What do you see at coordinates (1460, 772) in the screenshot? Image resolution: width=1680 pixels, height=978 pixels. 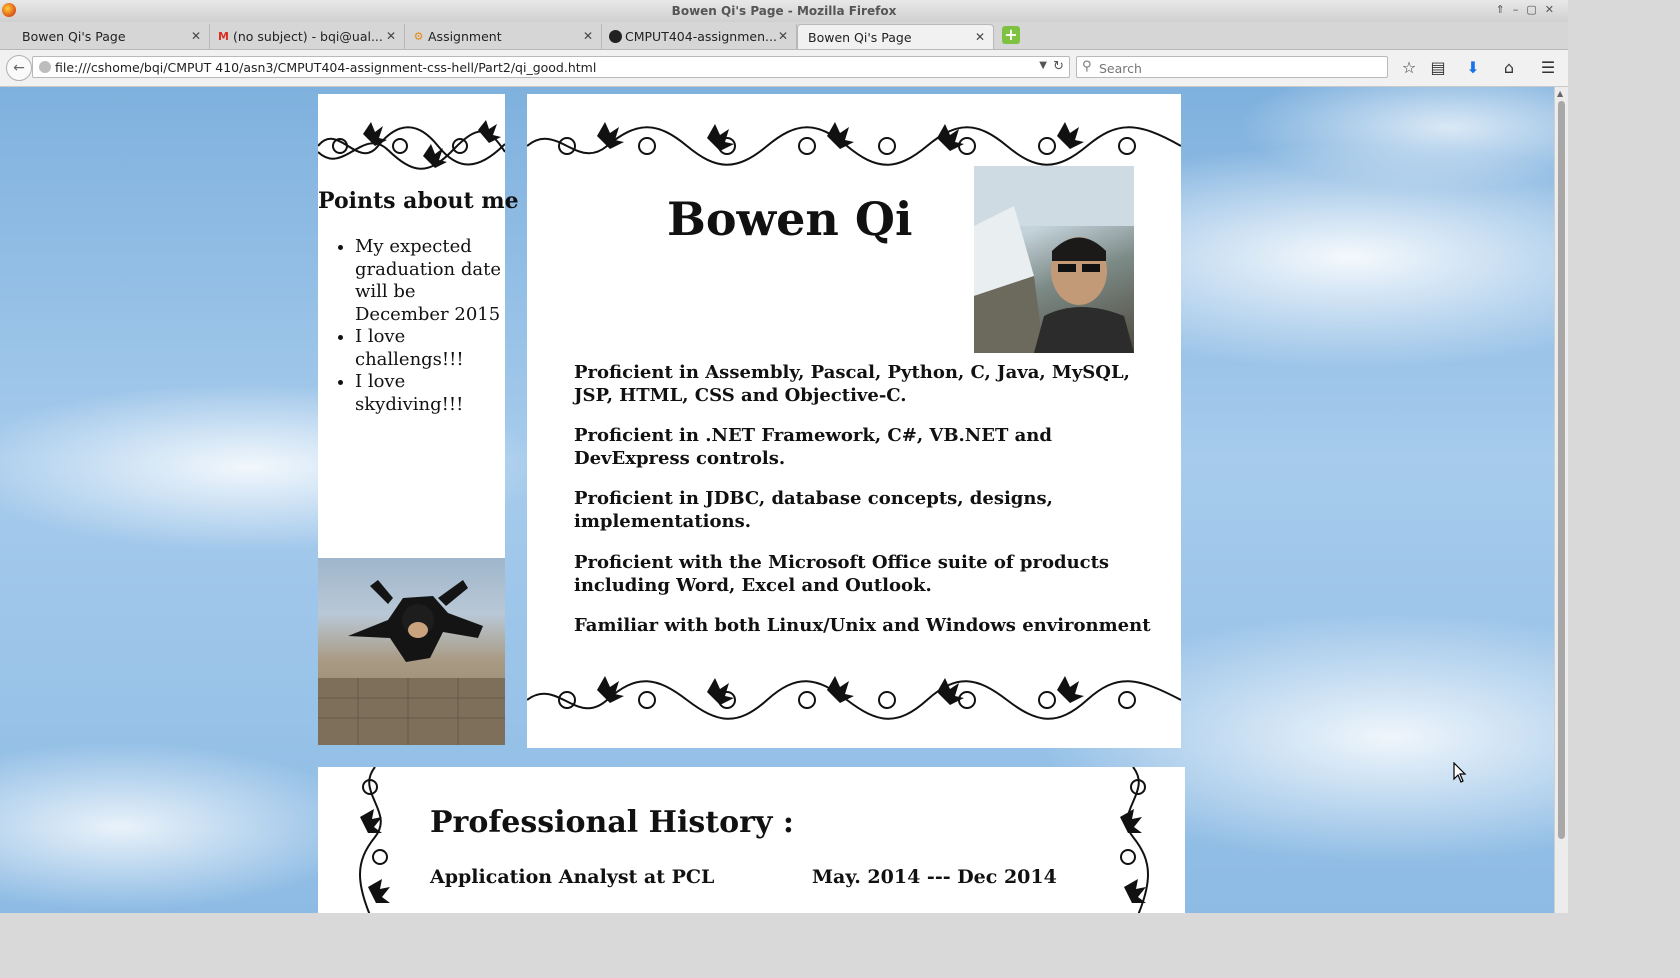 I see `mouse-cursor-icon` at bounding box center [1460, 772].